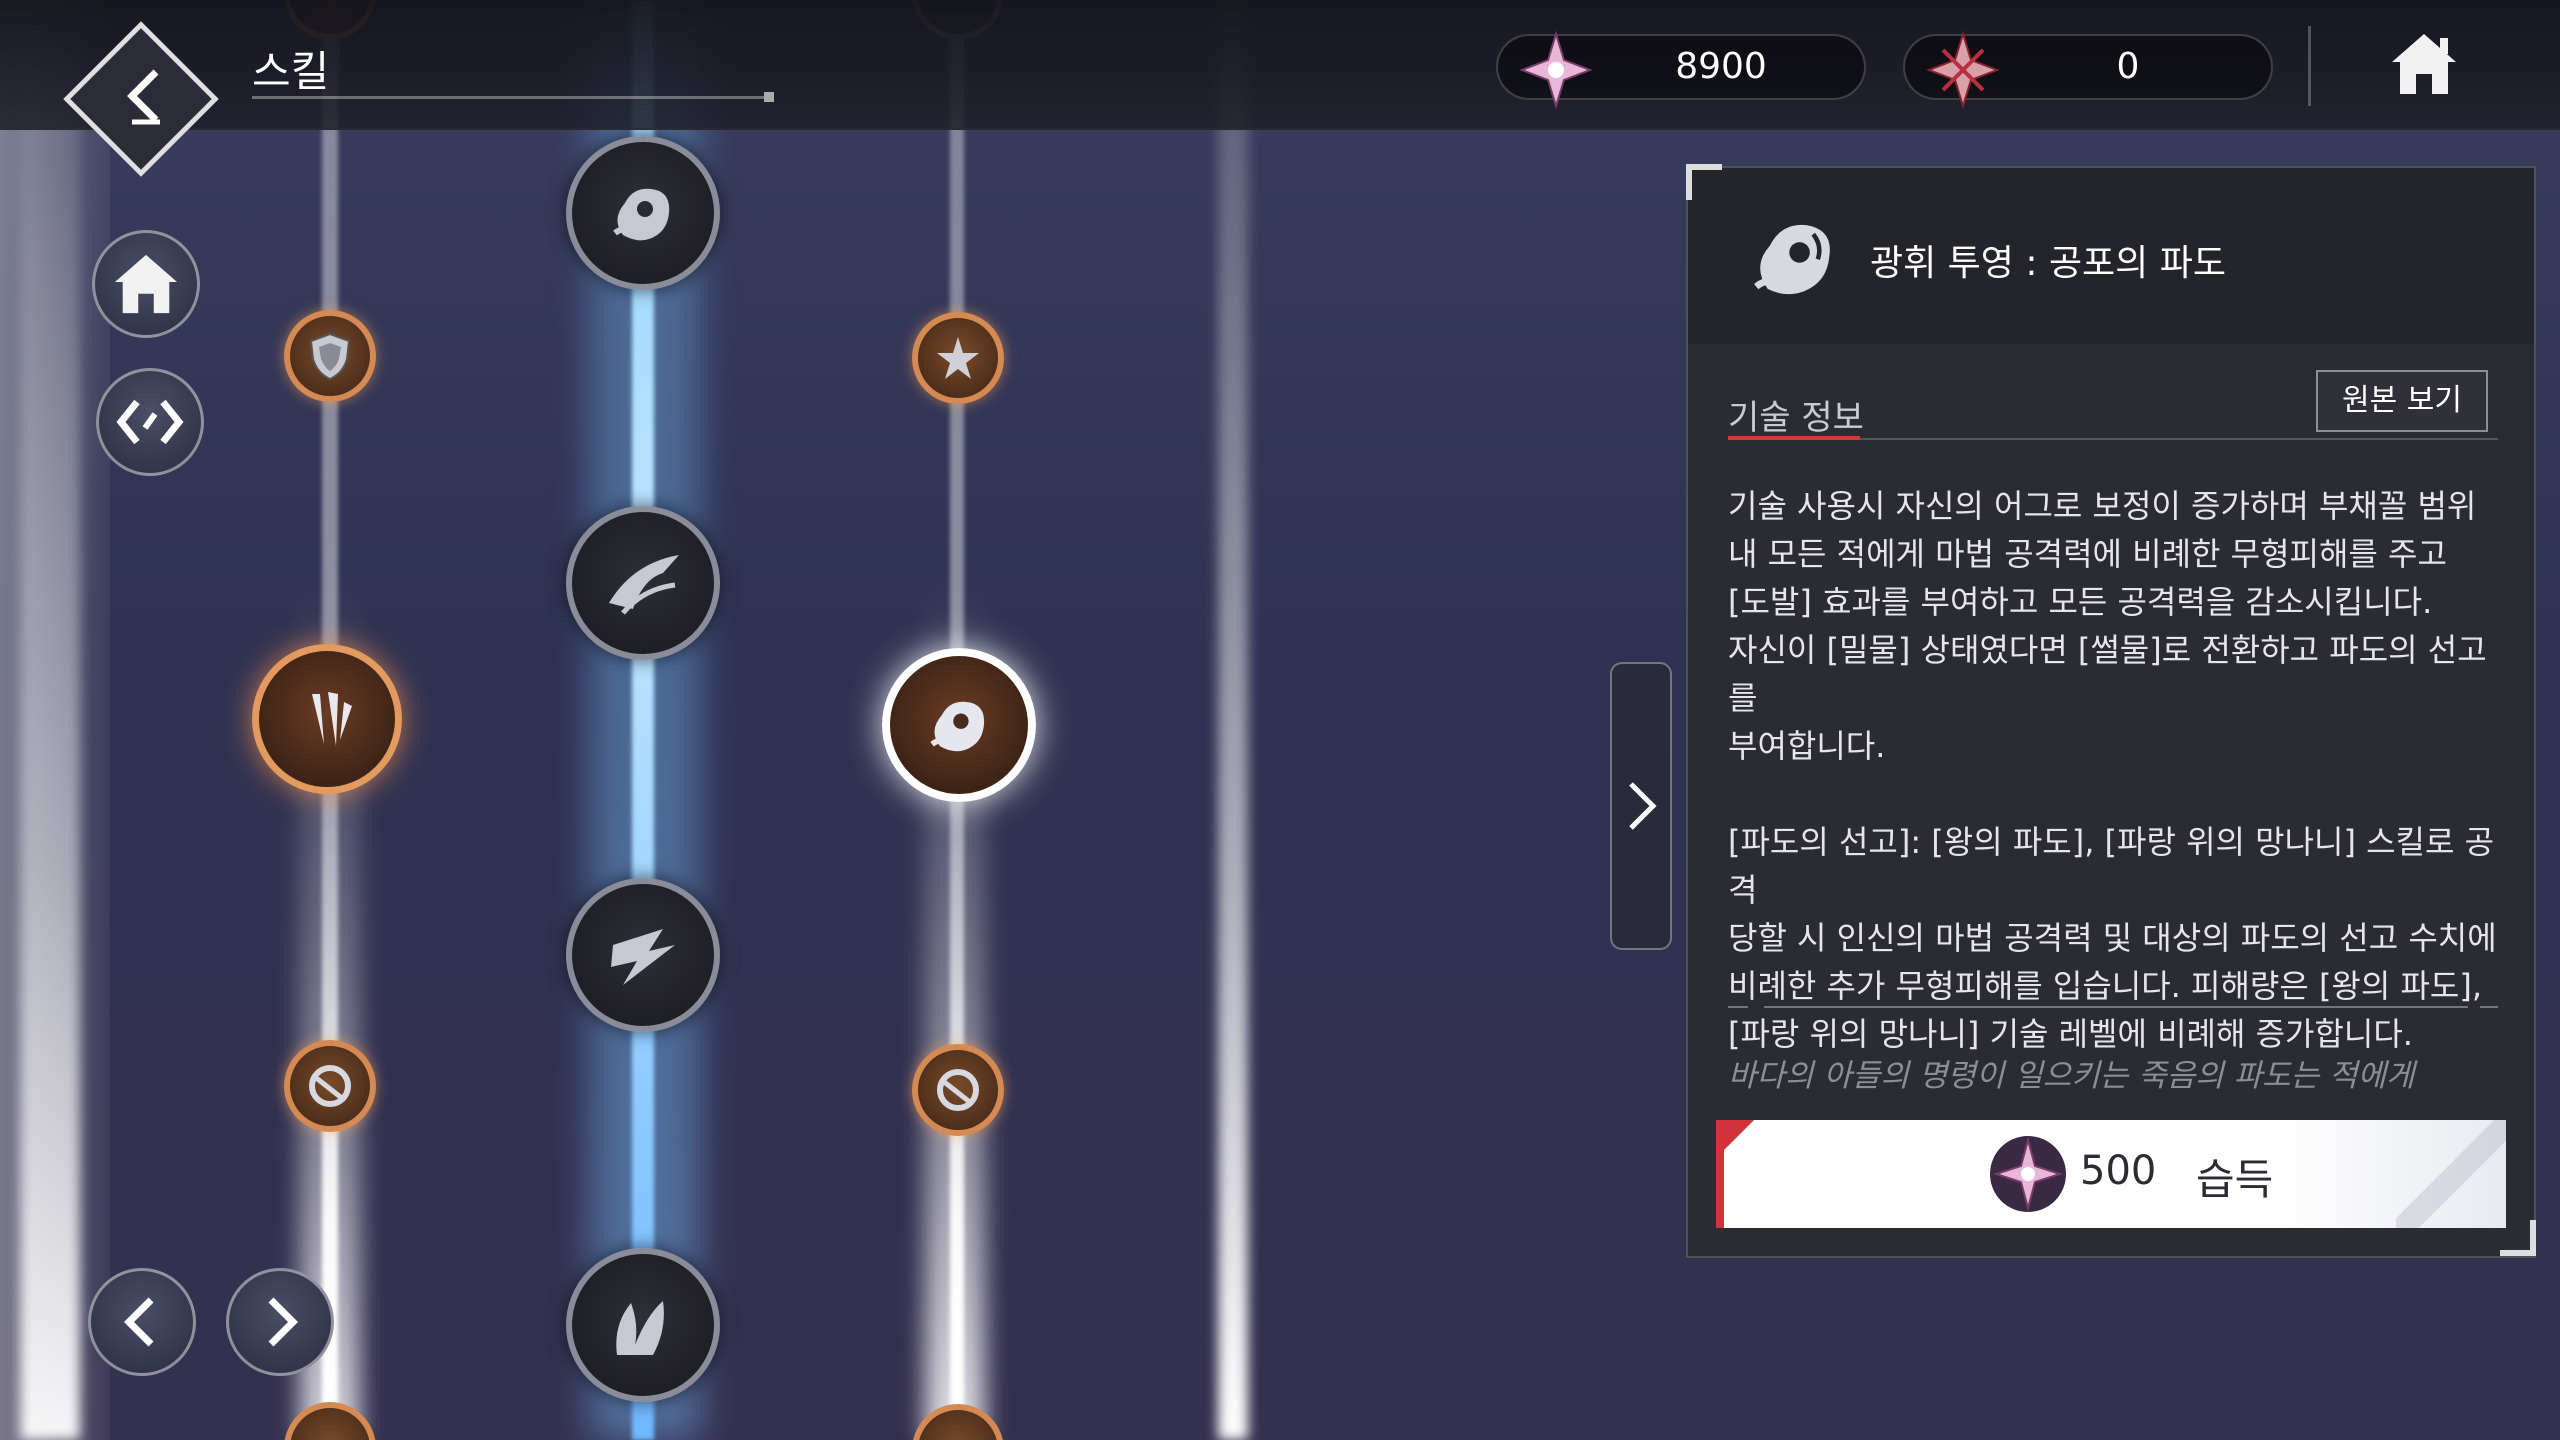 The image size is (2560, 1440). I want to click on claw-icon, so click(332, 719).